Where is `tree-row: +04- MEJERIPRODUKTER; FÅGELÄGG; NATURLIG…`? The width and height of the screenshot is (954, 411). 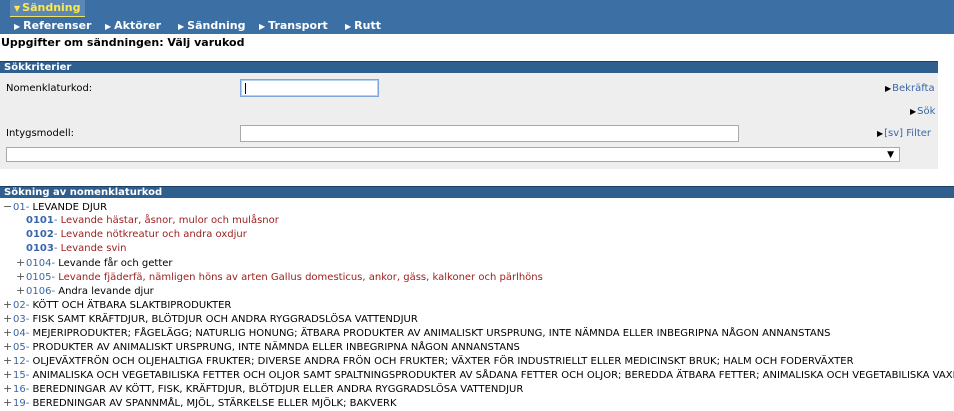 tree-row: +04- MEJERIPRODUKTER; FÅGELÄGG; NATURLIG… is located at coordinates (417, 333).